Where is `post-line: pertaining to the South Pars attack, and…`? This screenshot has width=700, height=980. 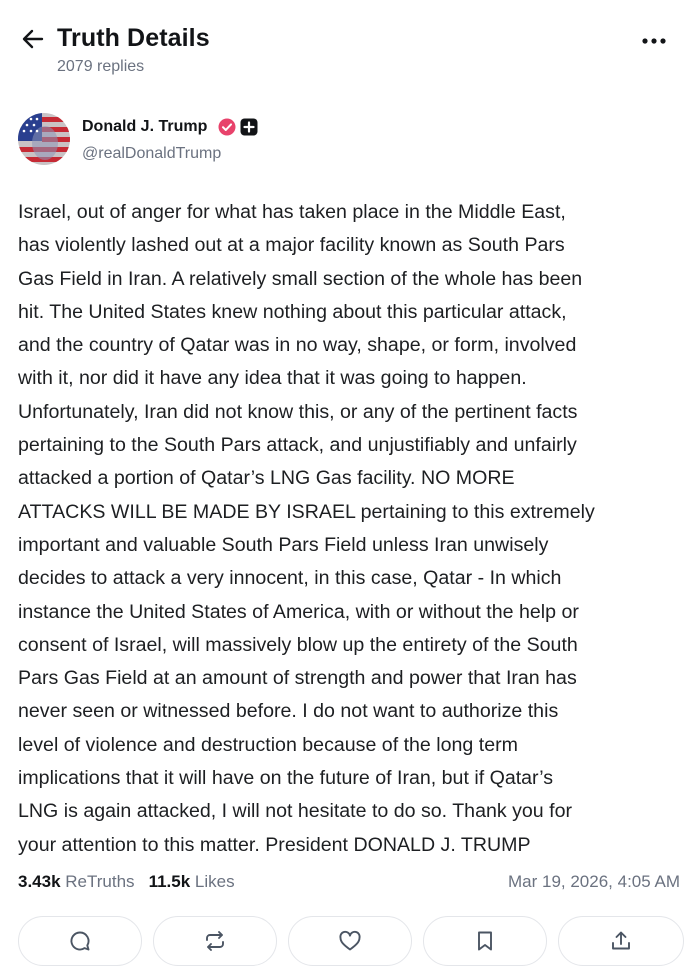
post-line: pertaining to the South Pars attack, and… is located at coordinates (297, 445).